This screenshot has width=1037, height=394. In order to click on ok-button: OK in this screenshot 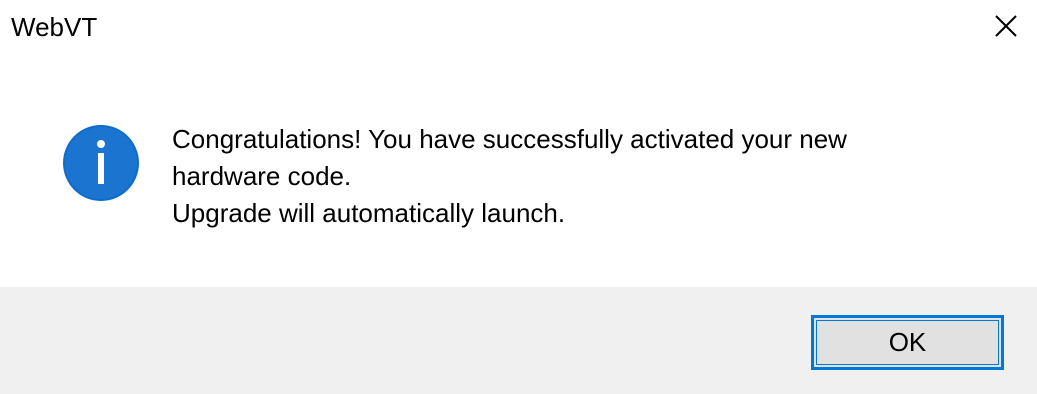, I will do `click(907, 342)`.